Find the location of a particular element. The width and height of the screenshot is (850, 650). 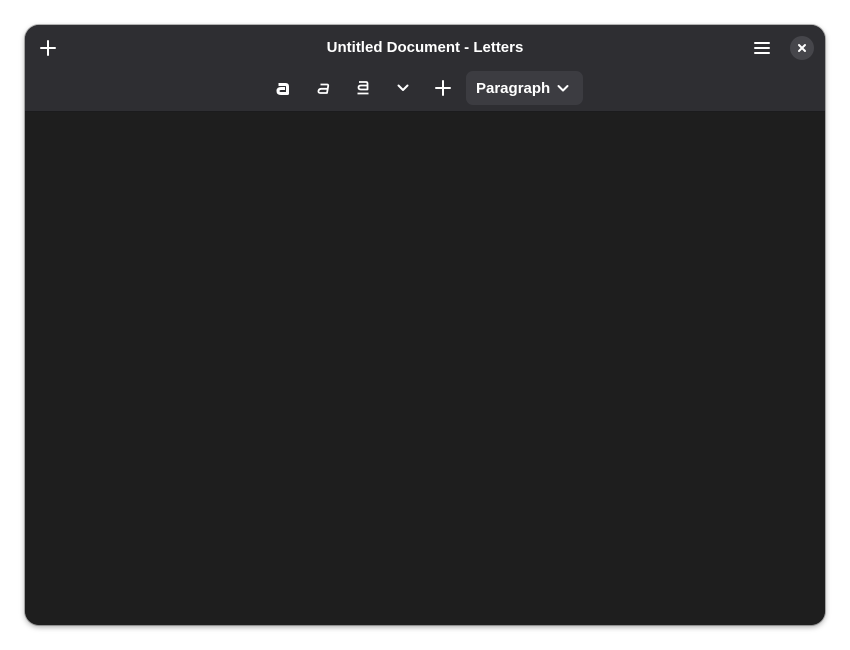

underline-icon is located at coordinates (363, 88).